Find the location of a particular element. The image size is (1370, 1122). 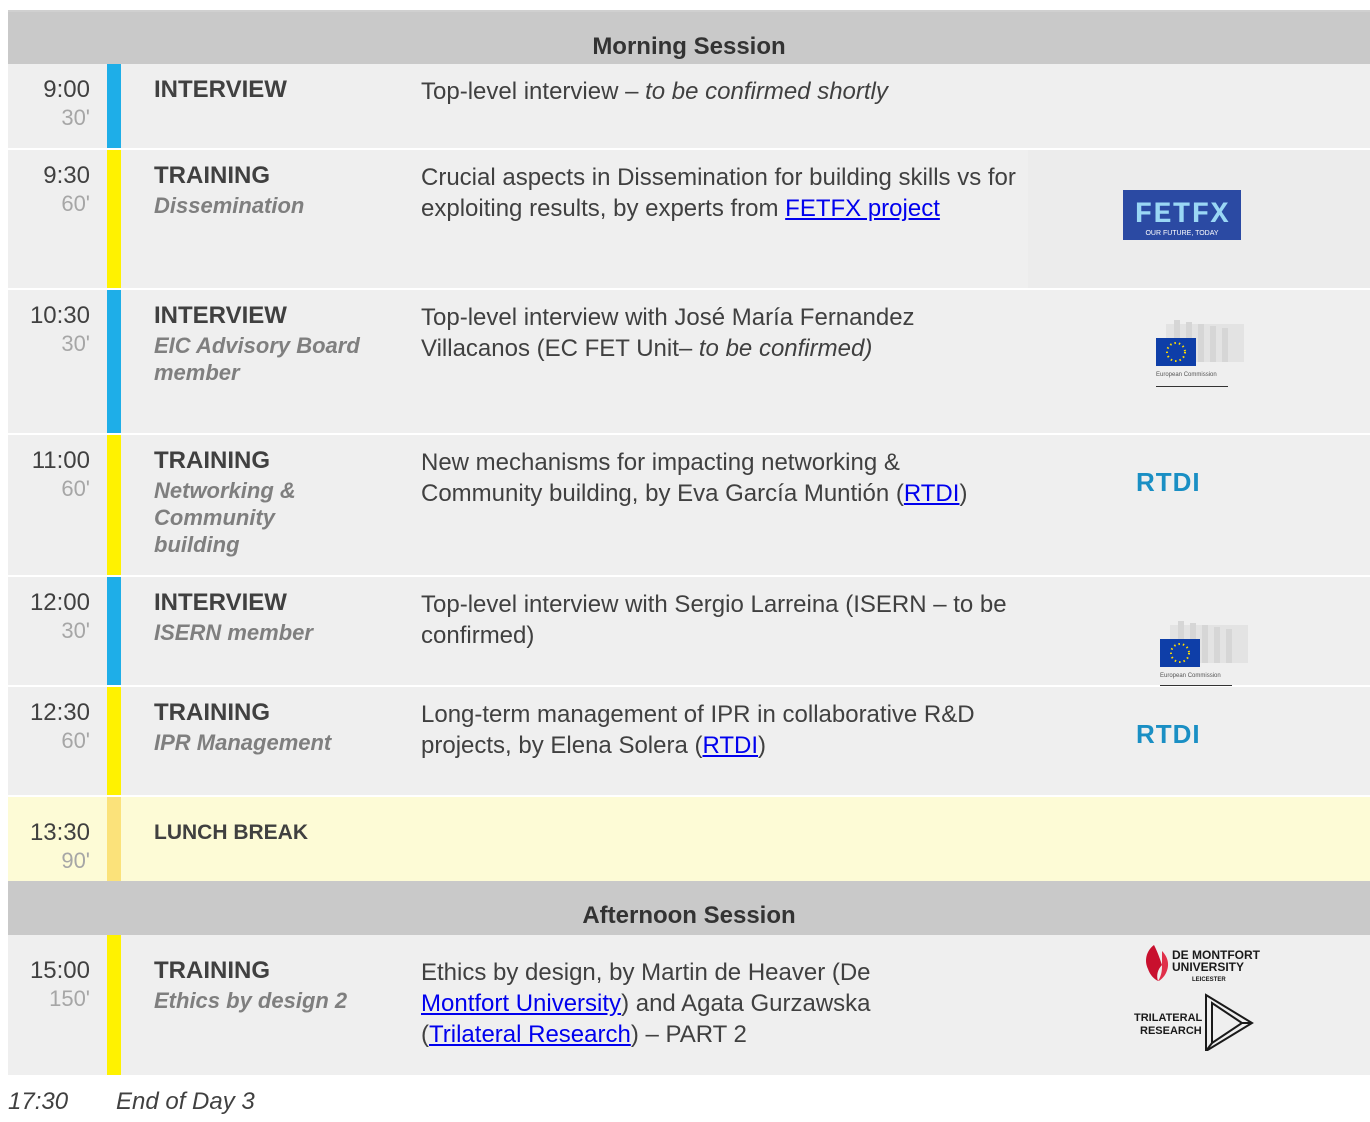

start-time: 12:00 is located at coordinates (59, 602).